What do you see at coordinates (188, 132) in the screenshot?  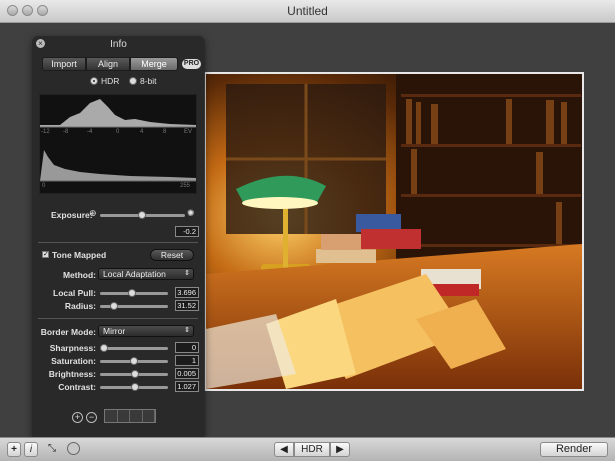 I see `histogram-tick: EV` at bounding box center [188, 132].